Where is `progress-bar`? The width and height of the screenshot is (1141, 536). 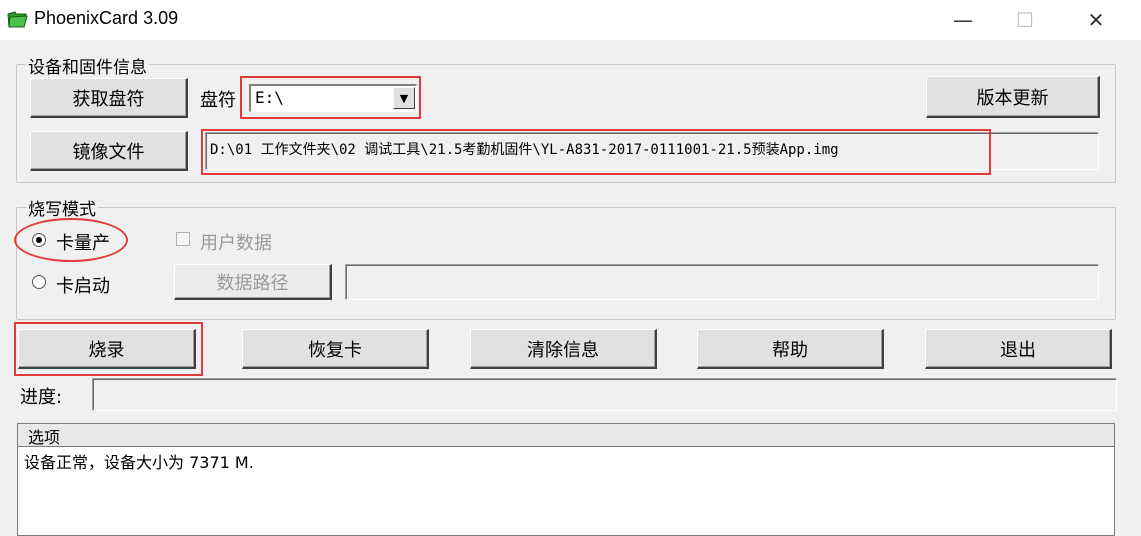
progress-bar is located at coordinates (604, 394).